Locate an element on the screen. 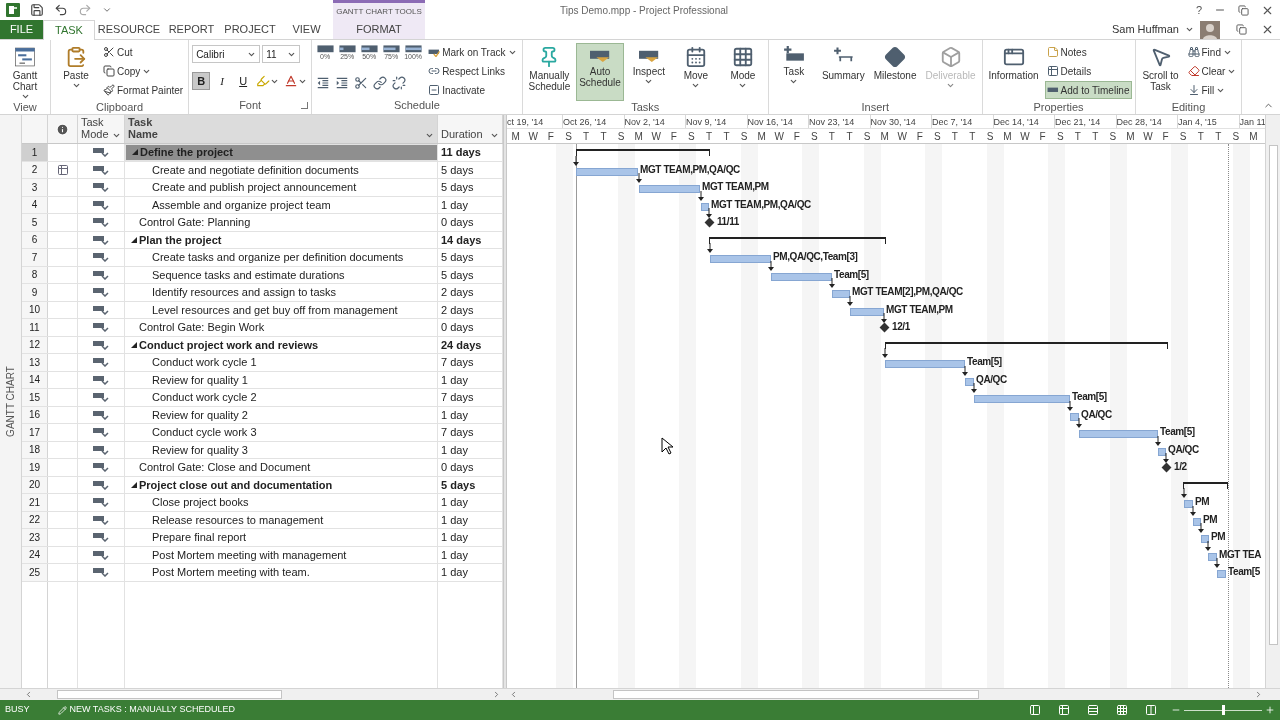 The height and width of the screenshot is (720, 1280). status-mode: BUSY is located at coordinates (17, 710).